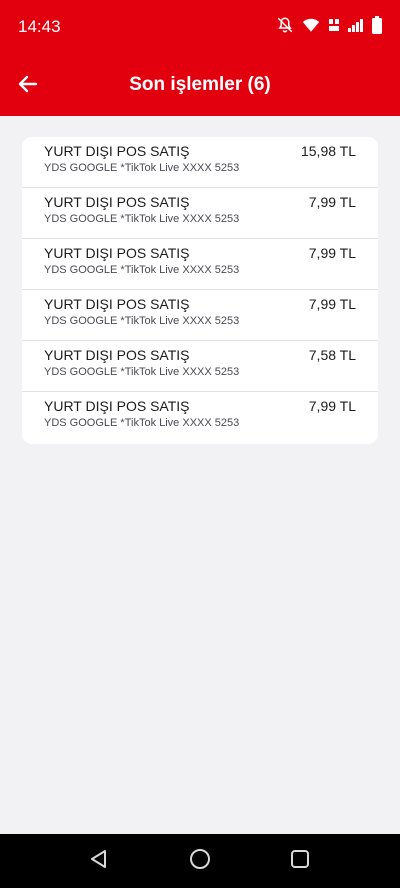 This screenshot has width=400, height=888. I want to click on wifi-icon, so click(311, 25).